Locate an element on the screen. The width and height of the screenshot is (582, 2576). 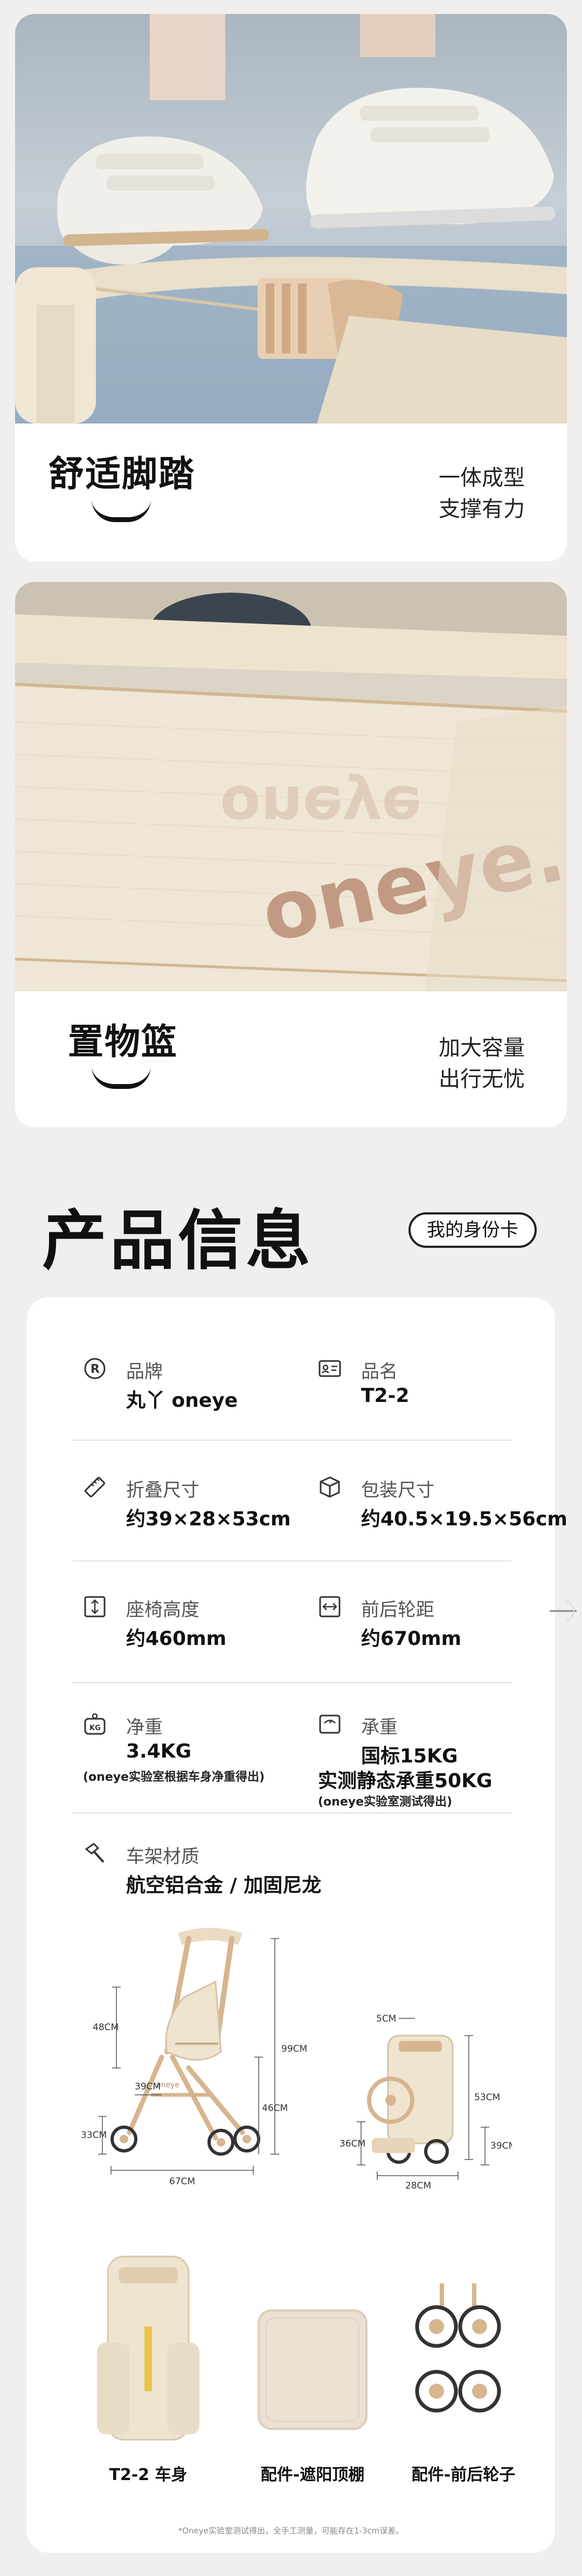
weight-scale-icon is located at coordinates (330, 1724).